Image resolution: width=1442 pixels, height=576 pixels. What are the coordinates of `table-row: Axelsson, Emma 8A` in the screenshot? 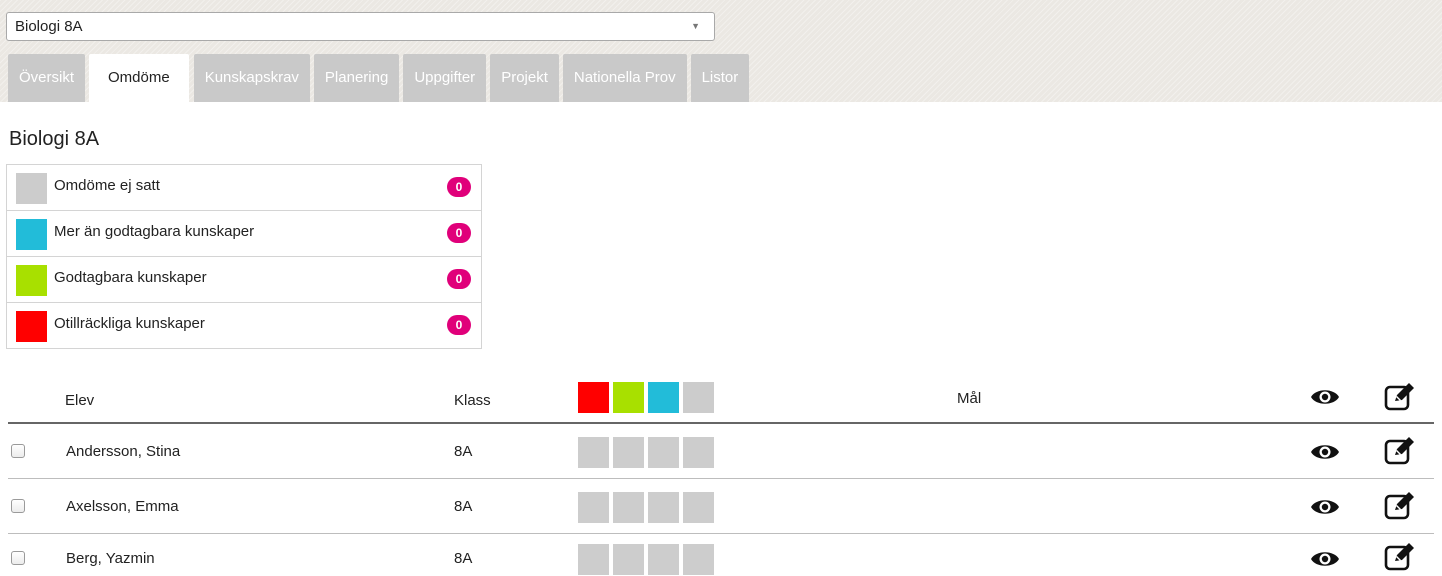 It's located at (721, 507).